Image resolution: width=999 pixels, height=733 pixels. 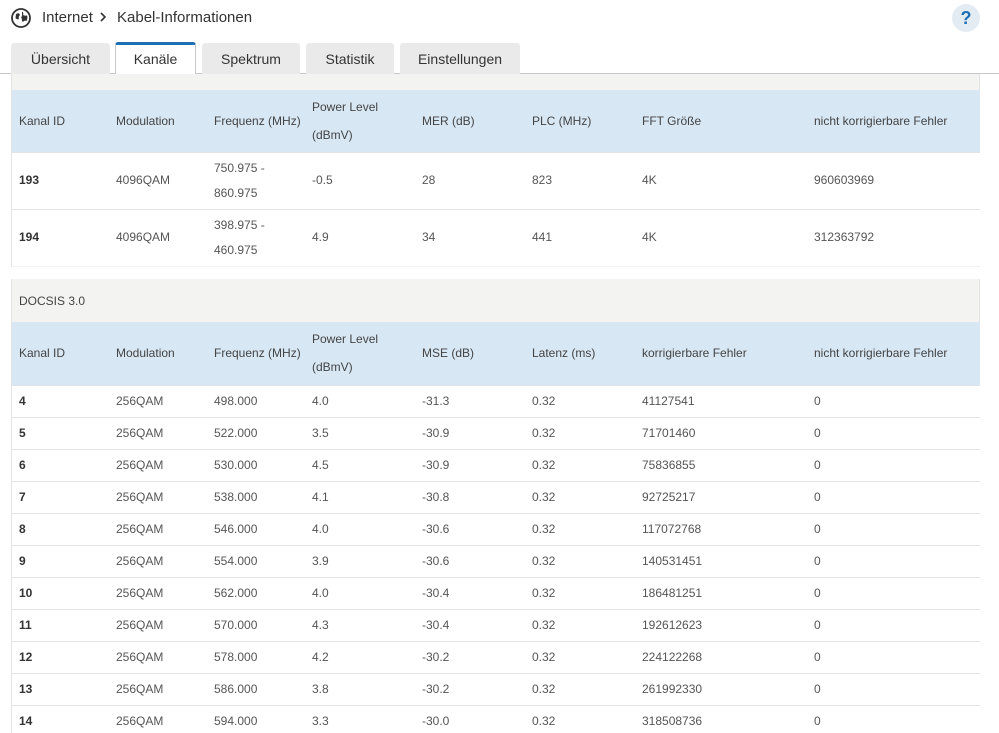 What do you see at coordinates (60, 592) in the screenshot?
I see `channel-id: 10` at bounding box center [60, 592].